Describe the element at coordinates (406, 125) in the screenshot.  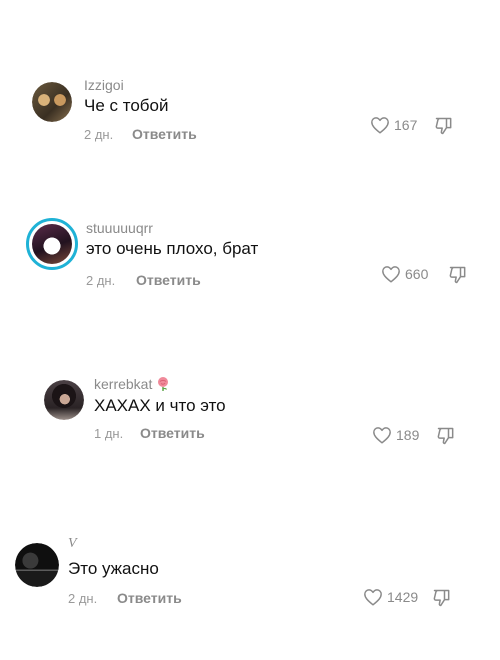
I see `like-count: 167` at that location.